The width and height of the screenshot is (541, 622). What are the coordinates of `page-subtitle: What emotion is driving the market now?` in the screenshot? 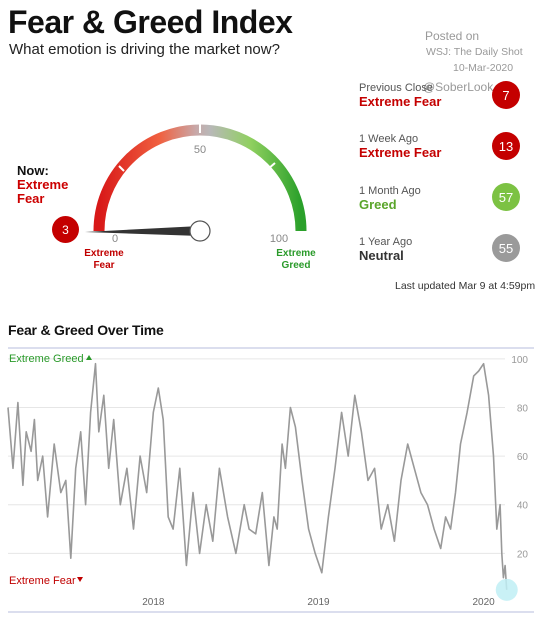 It's located at (144, 49).